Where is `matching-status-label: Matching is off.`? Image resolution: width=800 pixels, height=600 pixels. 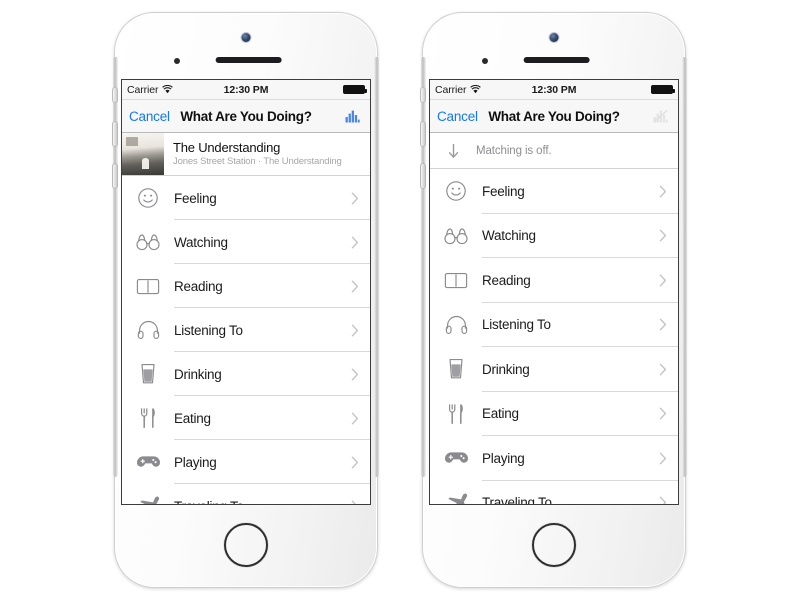 matching-status-label: Matching is off. is located at coordinates (514, 150).